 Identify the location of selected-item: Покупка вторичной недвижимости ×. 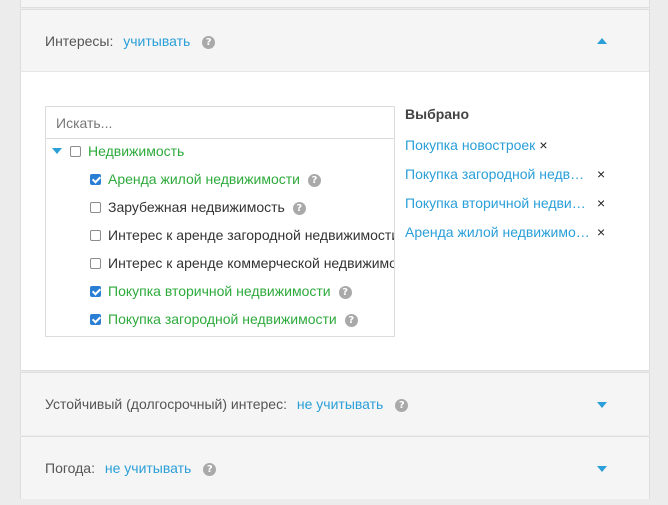
(505, 203).